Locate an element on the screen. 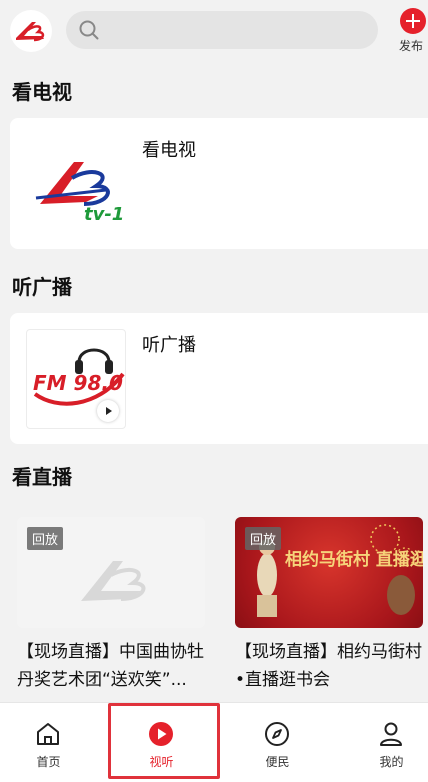 The height and width of the screenshot is (782, 428). nav-audiovisual-label: 视听 is located at coordinates (161, 762).